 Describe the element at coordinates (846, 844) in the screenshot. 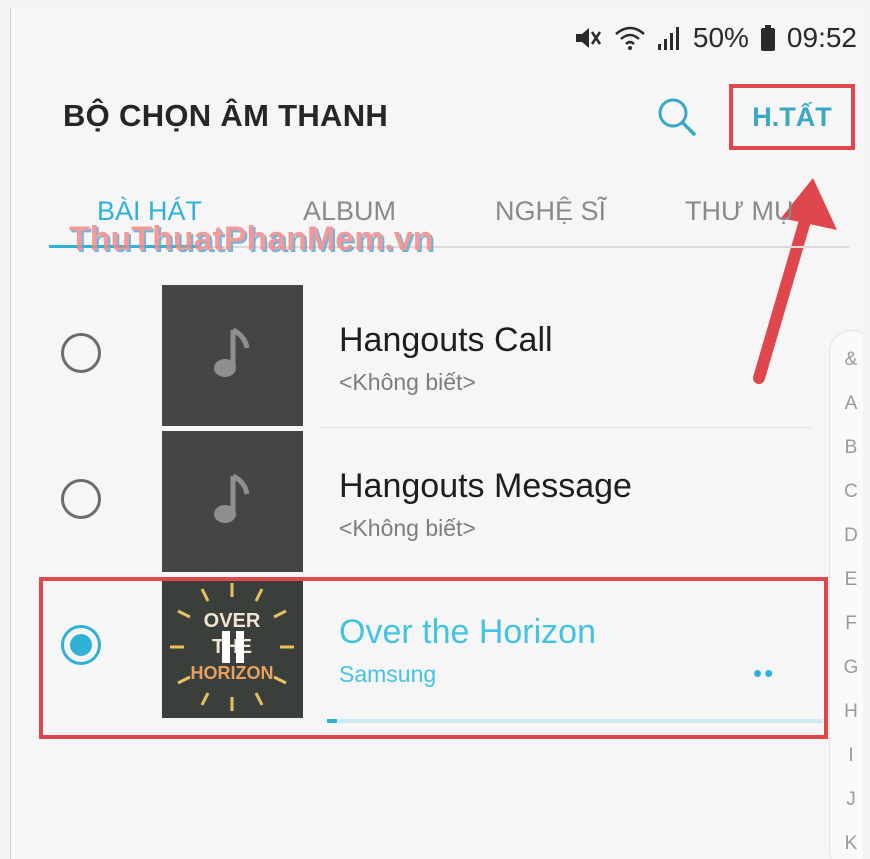

I see `index-letter: K` at that location.